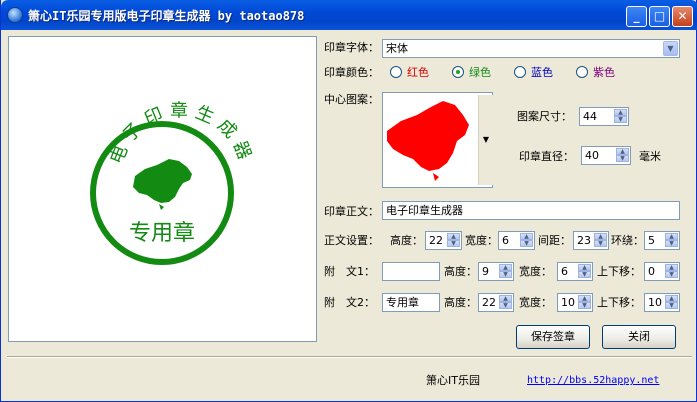  What do you see at coordinates (496, 302) in the screenshot?
I see `sub2-height-spinner: 22 ▲ ▼` at bounding box center [496, 302].